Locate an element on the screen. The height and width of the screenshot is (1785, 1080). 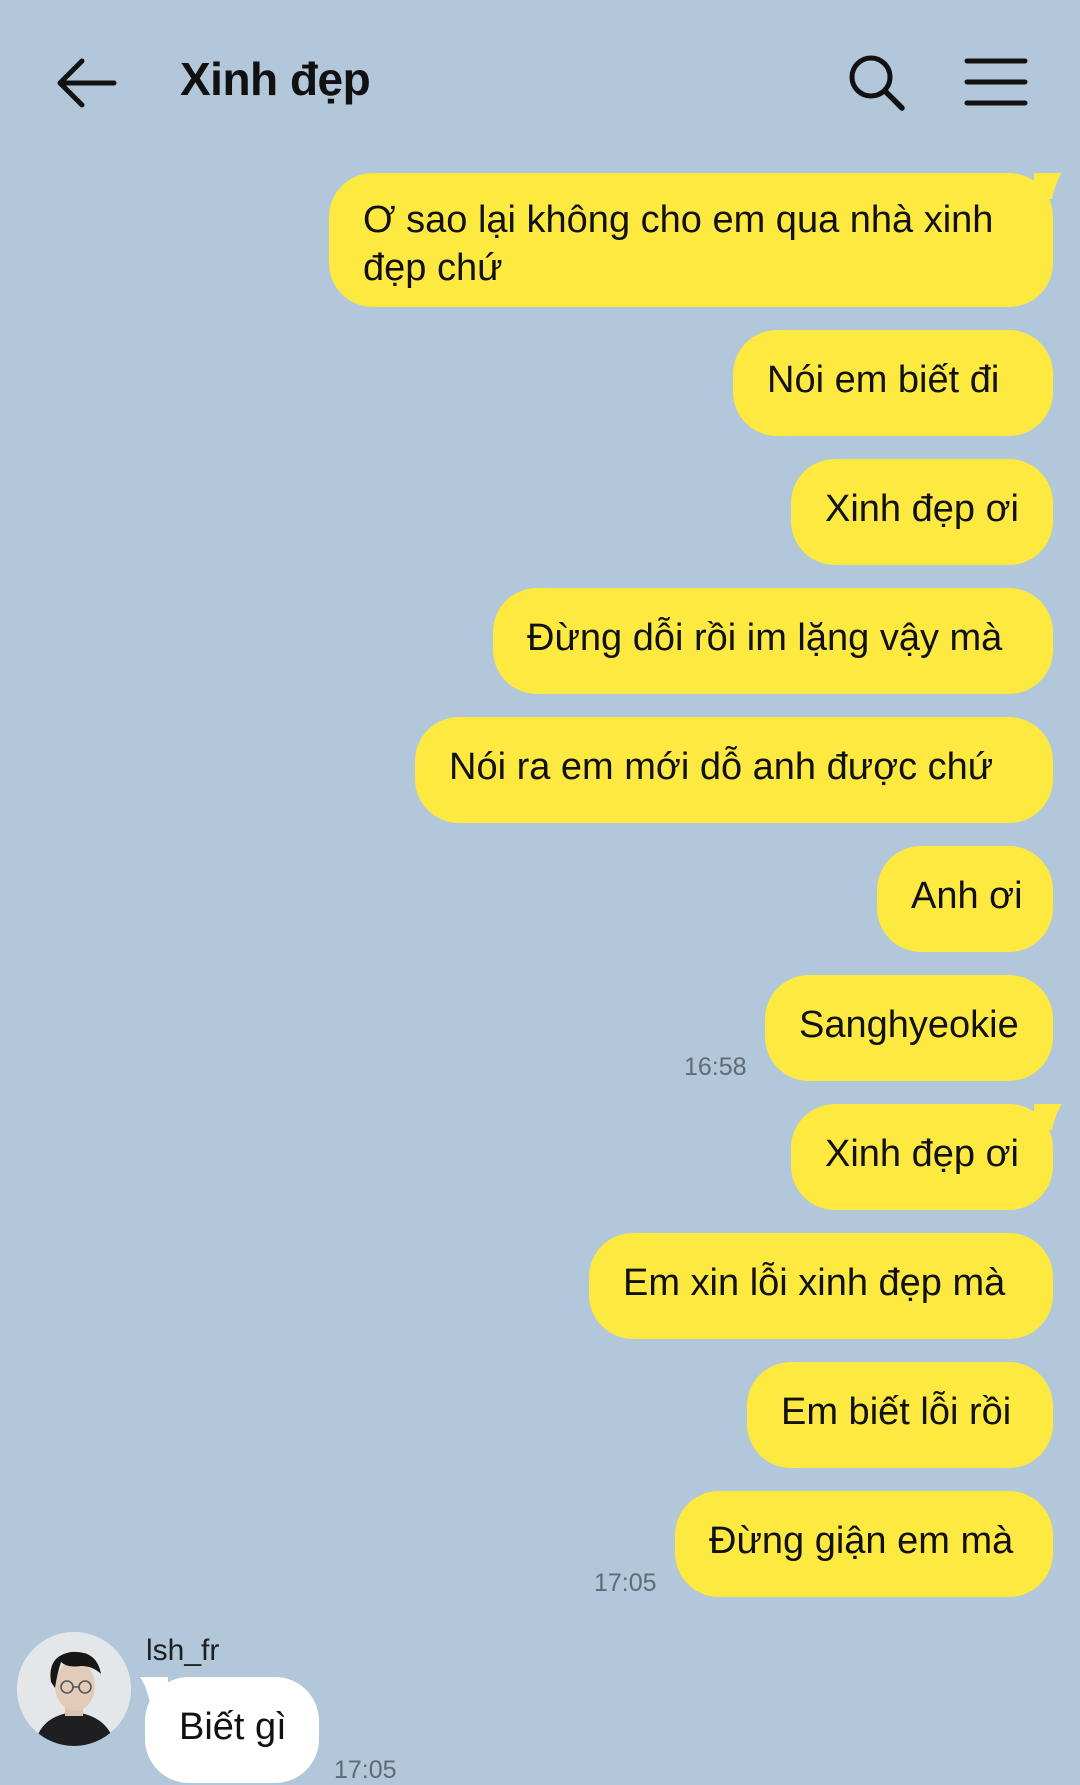
outgoing-message: Nói ra em mới dỗ anh được chứ is located at coordinates (734, 770).